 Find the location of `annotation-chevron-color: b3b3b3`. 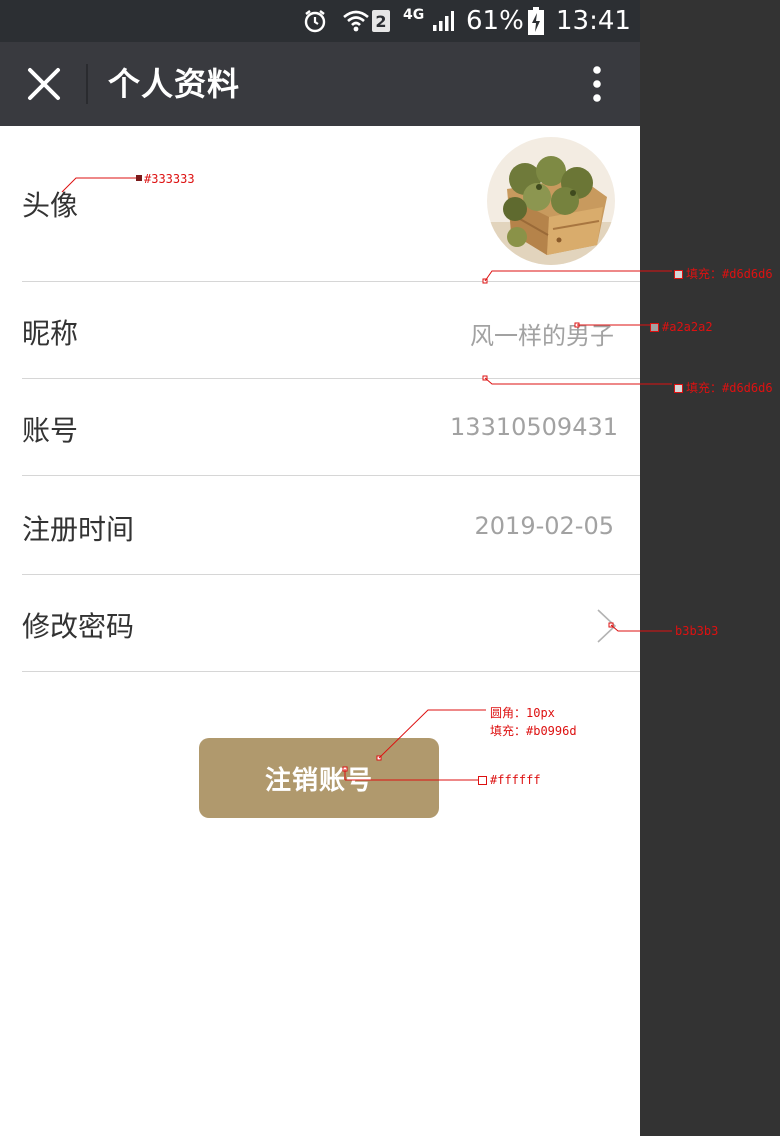

annotation-chevron-color: b3b3b3 is located at coordinates (697, 631).